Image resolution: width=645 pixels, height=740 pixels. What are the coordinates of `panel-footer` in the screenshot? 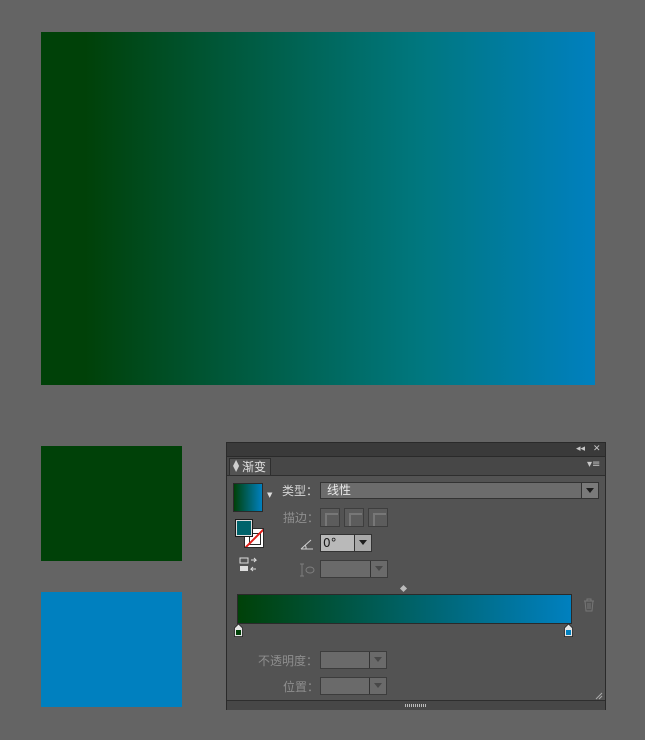 It's located at (416, 705).